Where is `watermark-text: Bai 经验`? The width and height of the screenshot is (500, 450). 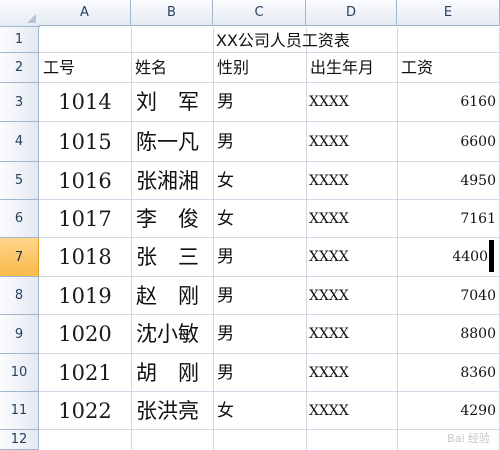
watermark-text: Bai 经验 is located at coordinates (468, 438).